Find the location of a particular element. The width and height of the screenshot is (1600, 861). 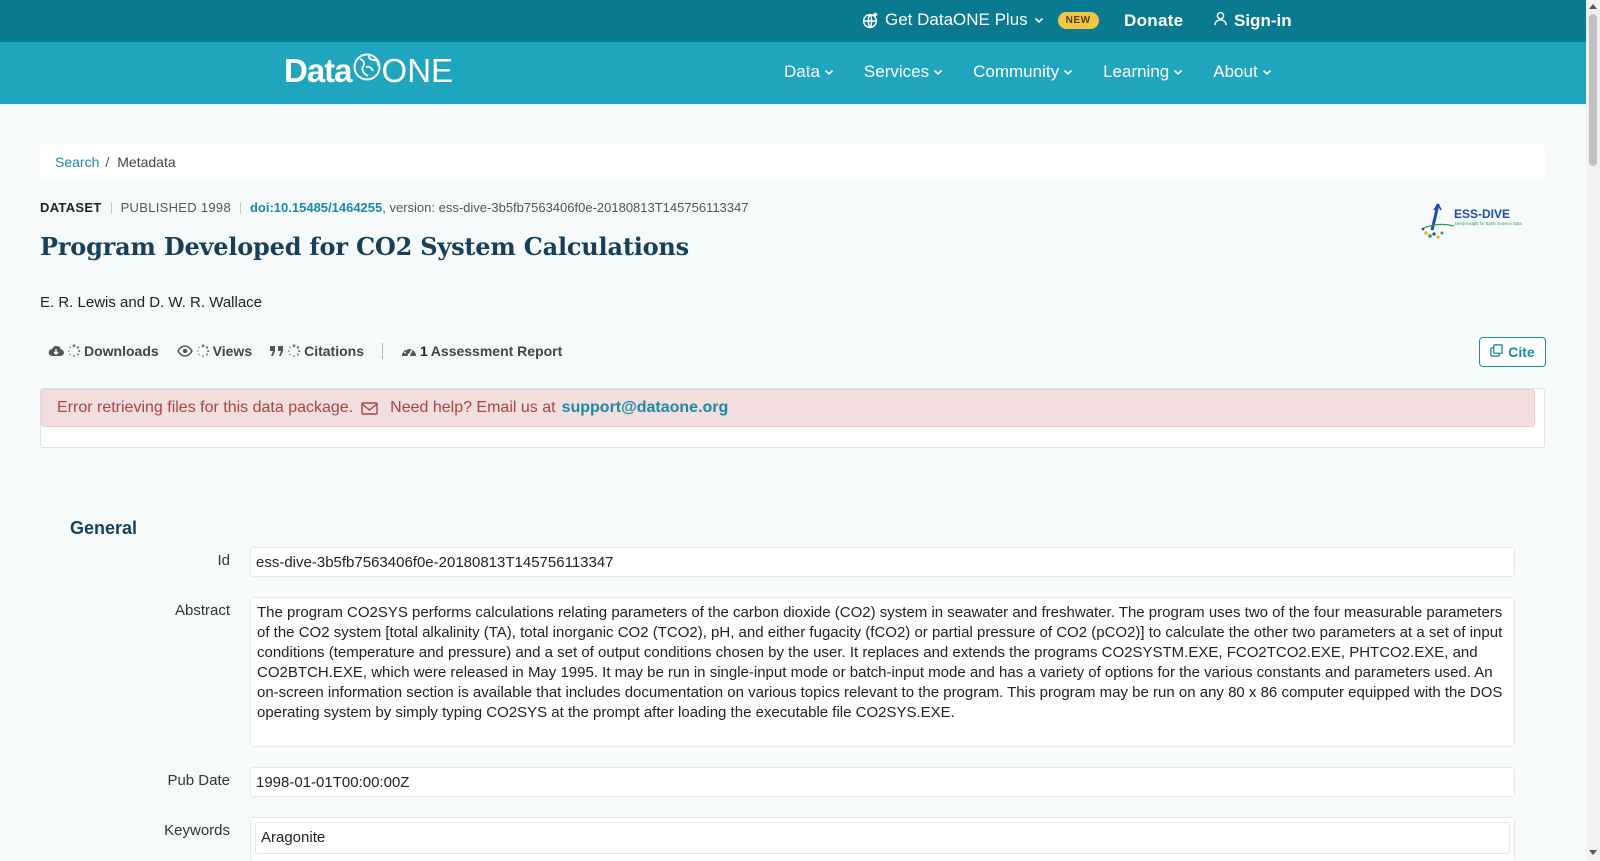

nav-item-label: Community is located at coordinates (1016, 71).